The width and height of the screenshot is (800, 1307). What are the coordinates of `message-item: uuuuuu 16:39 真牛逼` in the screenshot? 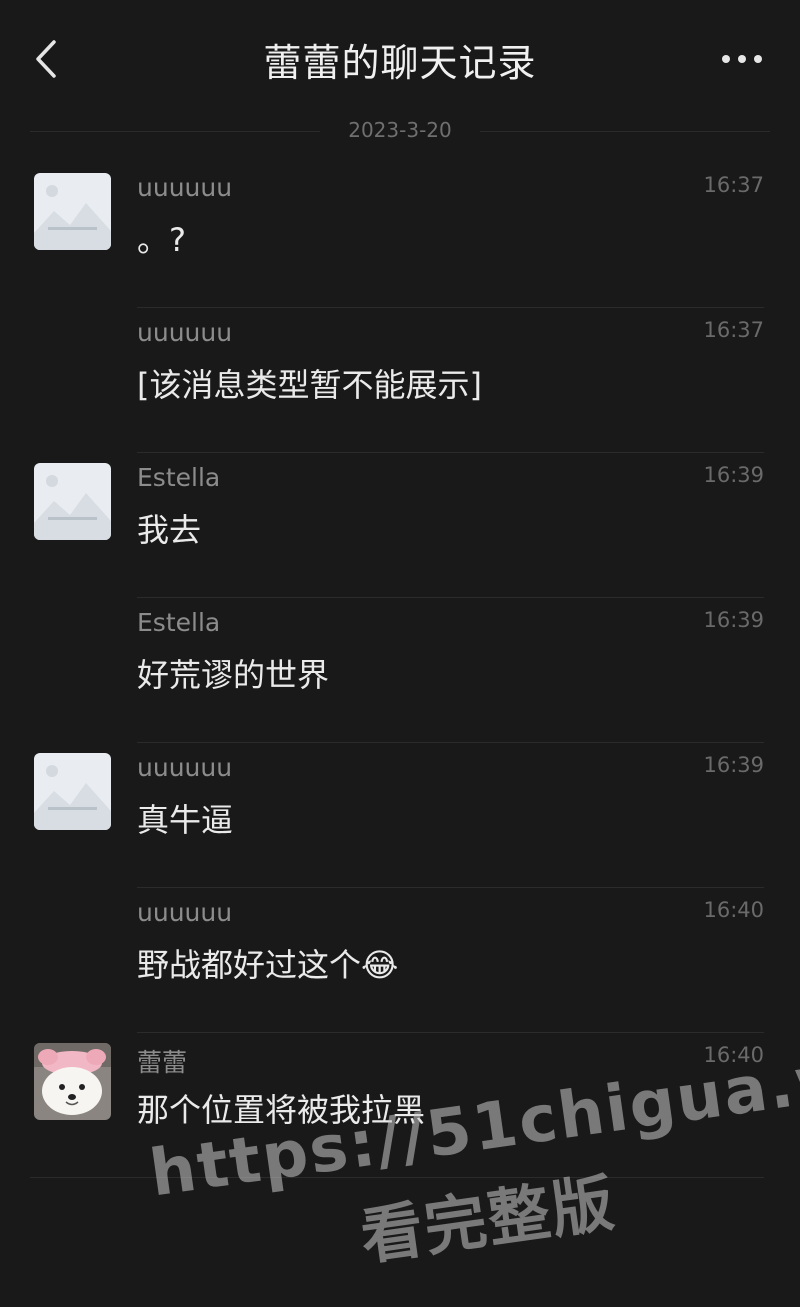 It's located at (400, 815).